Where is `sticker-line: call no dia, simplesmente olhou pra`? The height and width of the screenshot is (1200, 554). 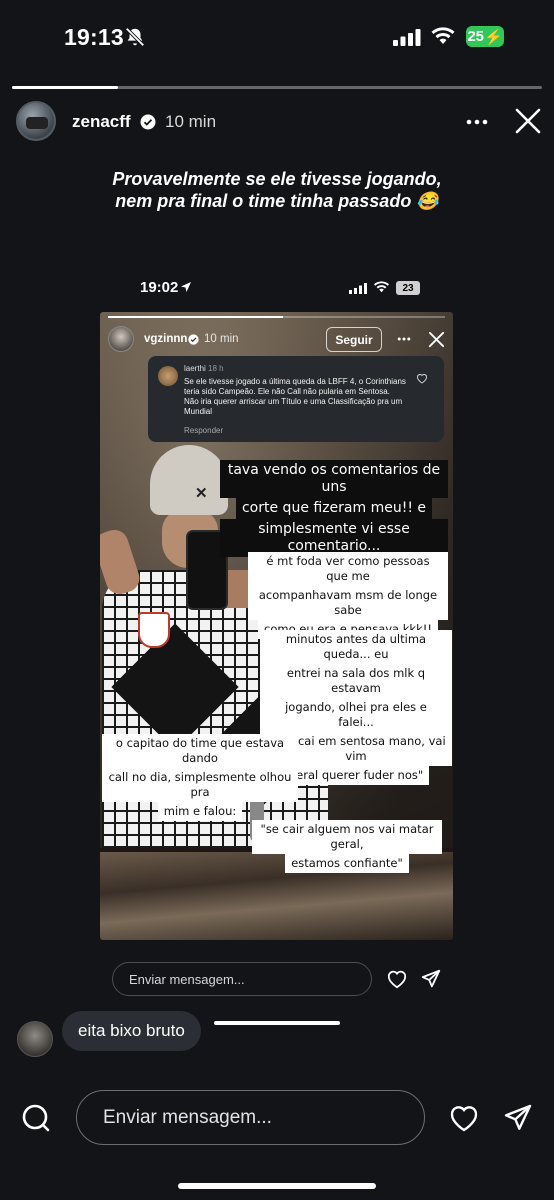
sticker-line: call no dia, simplesmente olhou pra is located at coordinates (200, 785).